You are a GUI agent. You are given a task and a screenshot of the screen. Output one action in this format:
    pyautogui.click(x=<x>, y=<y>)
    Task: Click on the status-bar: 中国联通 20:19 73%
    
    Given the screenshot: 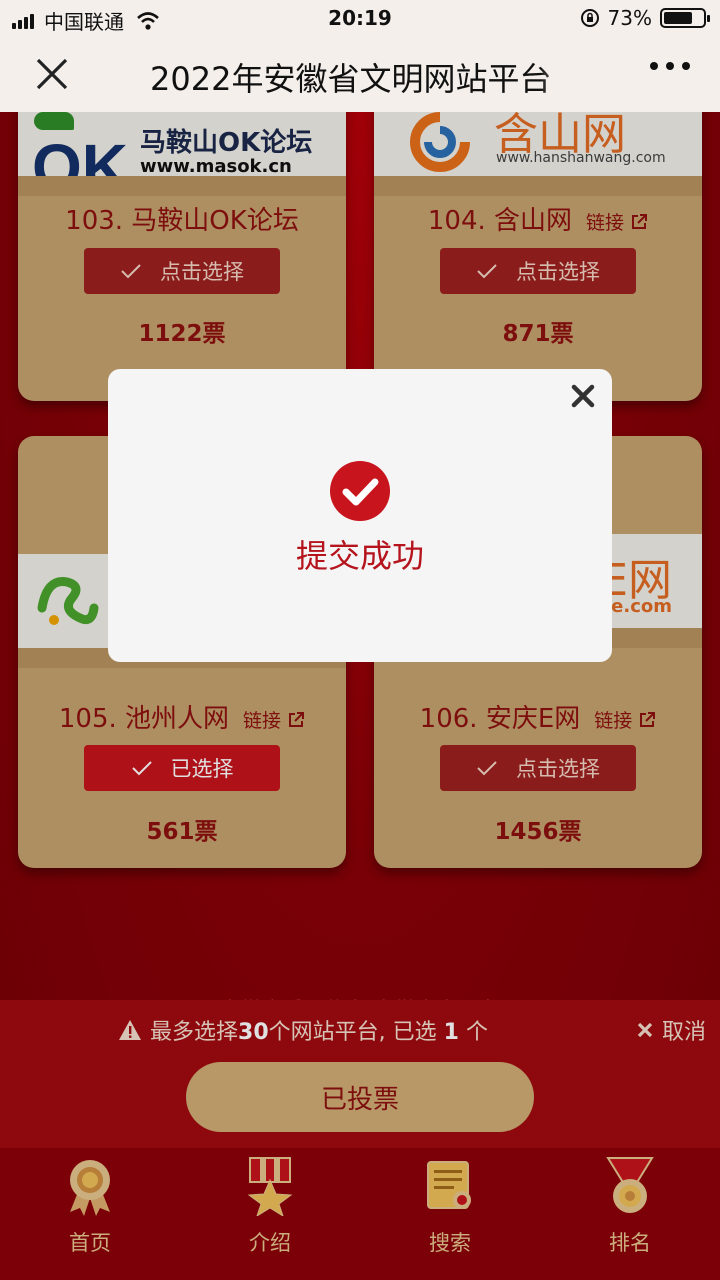 What is the action you would take?
    pyautogui.click(x=360, y=18)
    